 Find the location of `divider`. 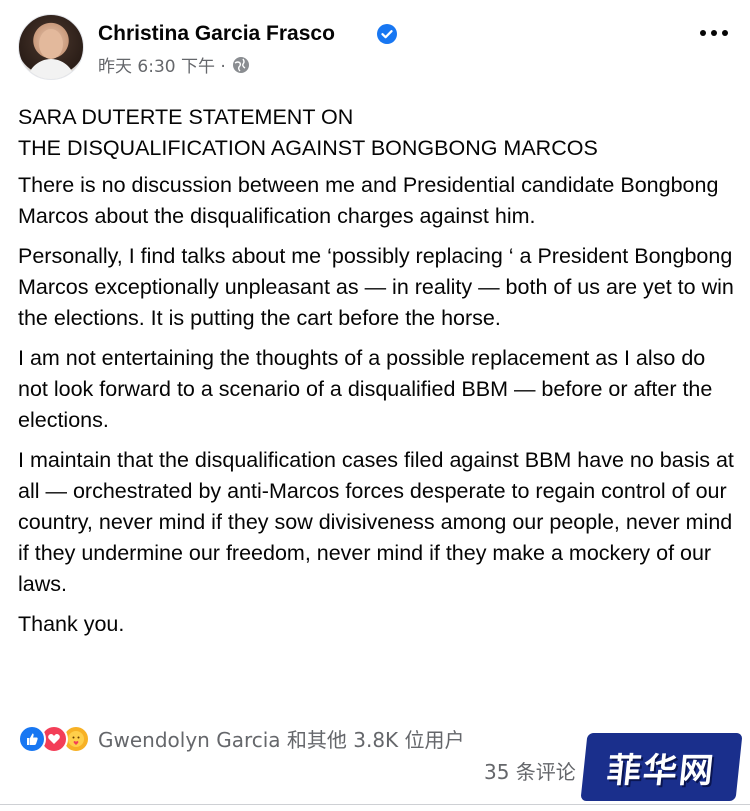

divider is located at coordinates (375, 804).